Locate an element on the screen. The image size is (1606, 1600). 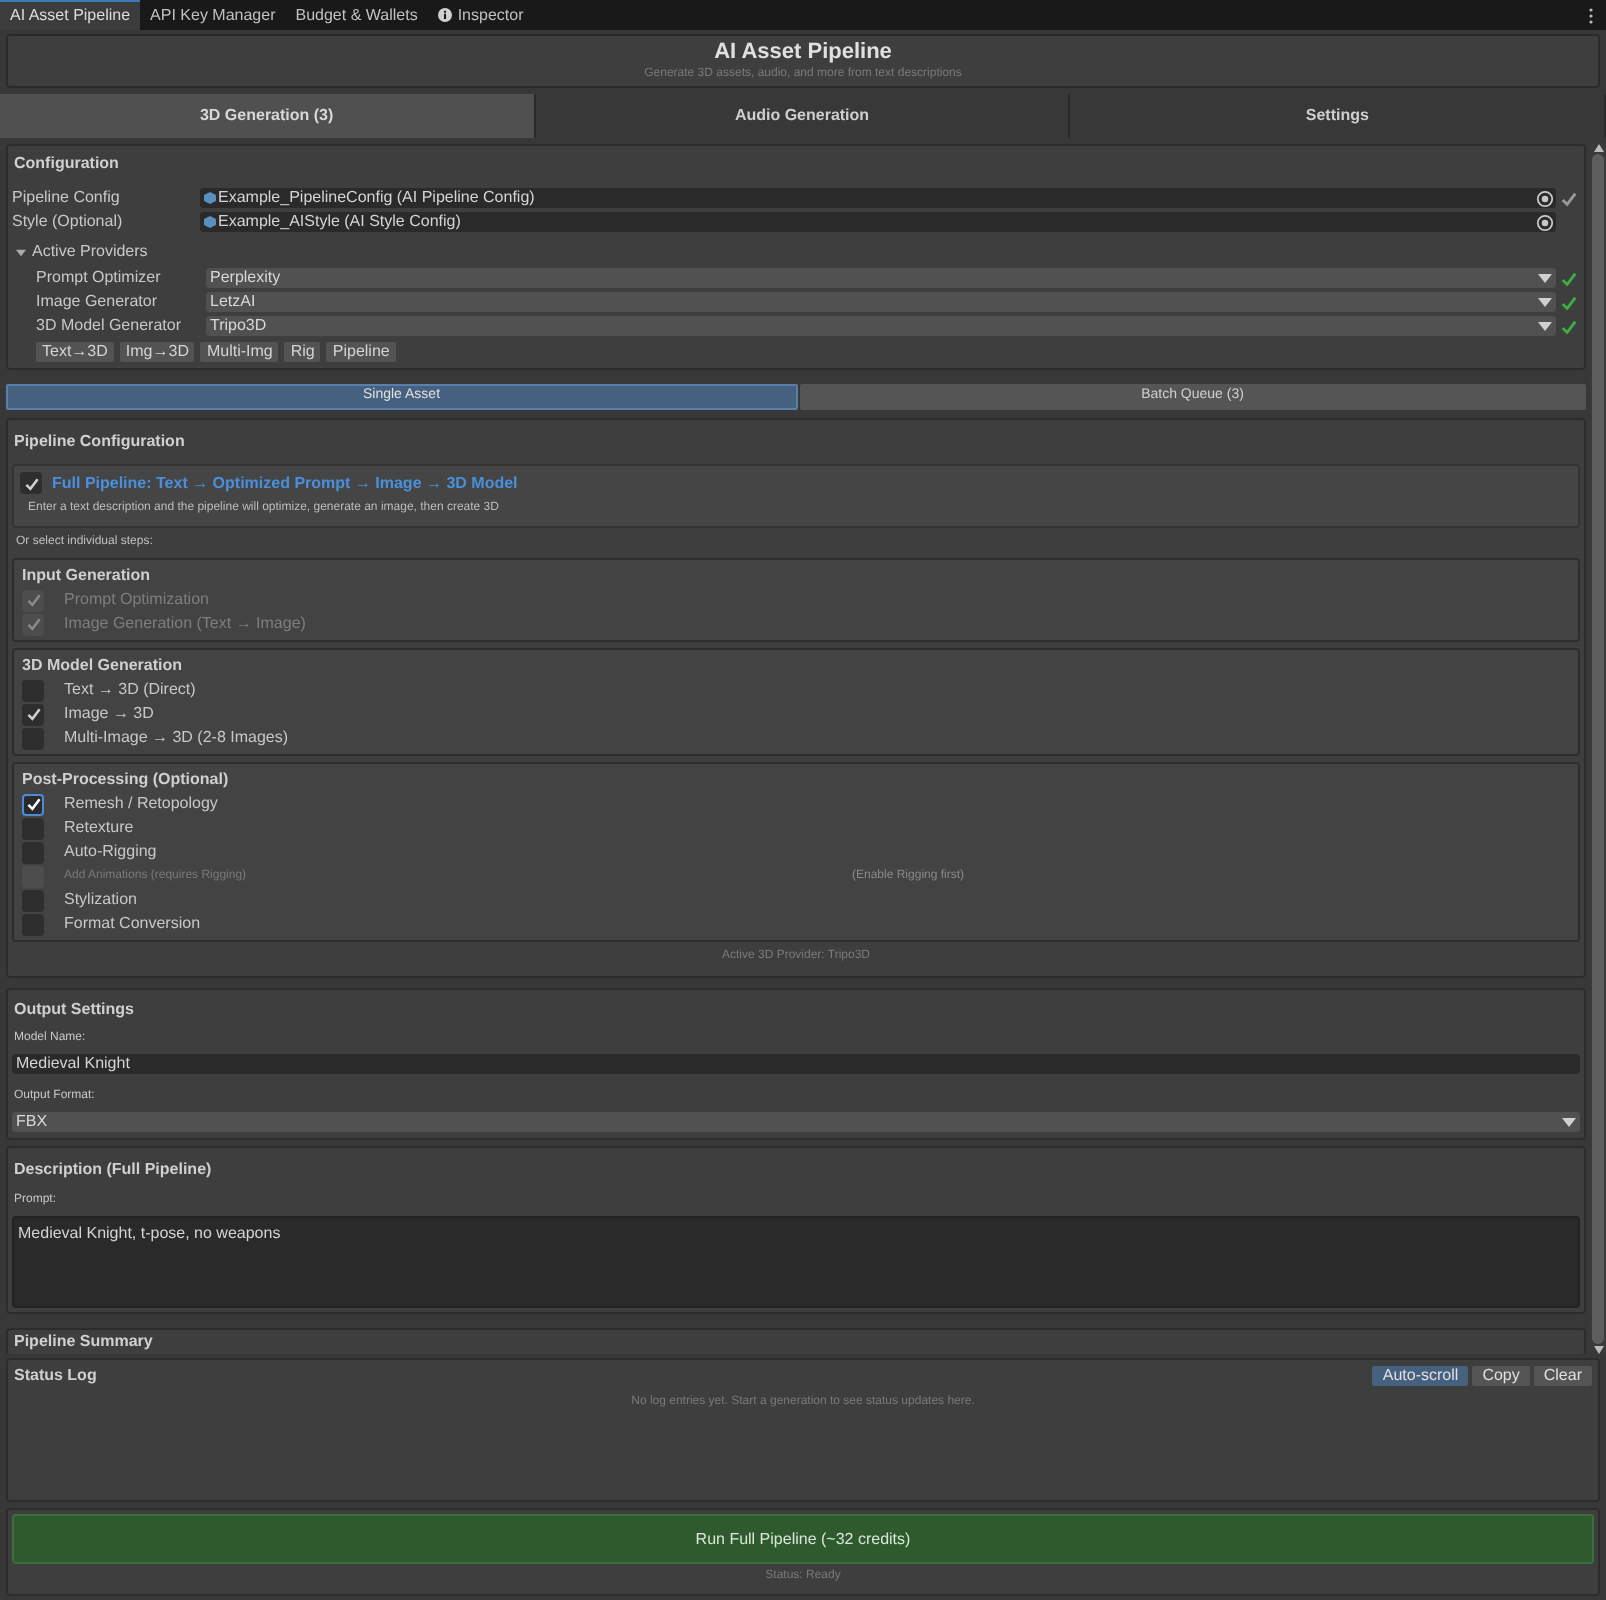
section-title: Status Log is located at coordinates (55, 1376).